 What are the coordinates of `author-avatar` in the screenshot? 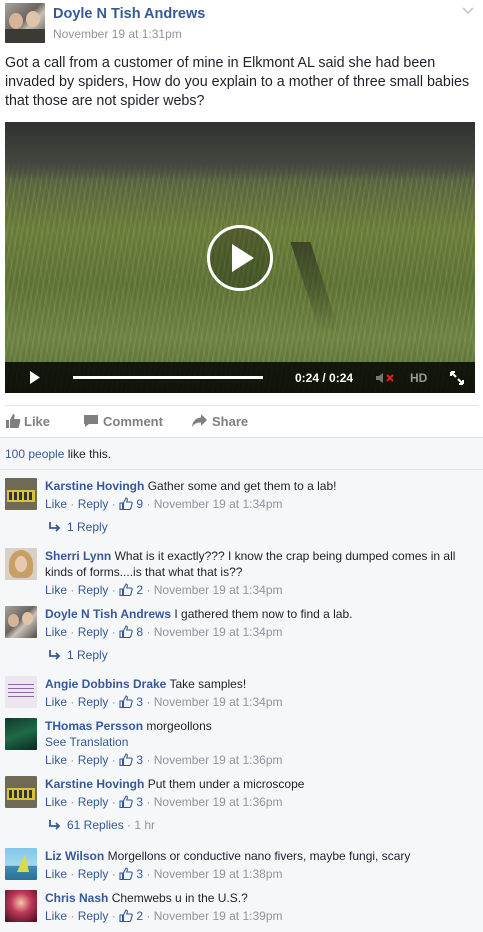 It's located at (25, 23).